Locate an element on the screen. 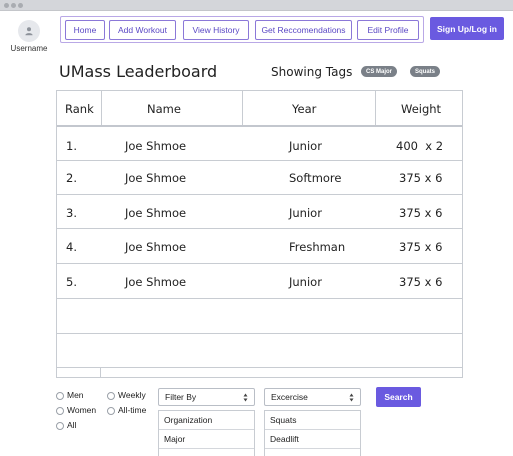 The width and height of the screenshot is (513, 456). filter-by-options: Organization Major is located at coordinates (206, 433).